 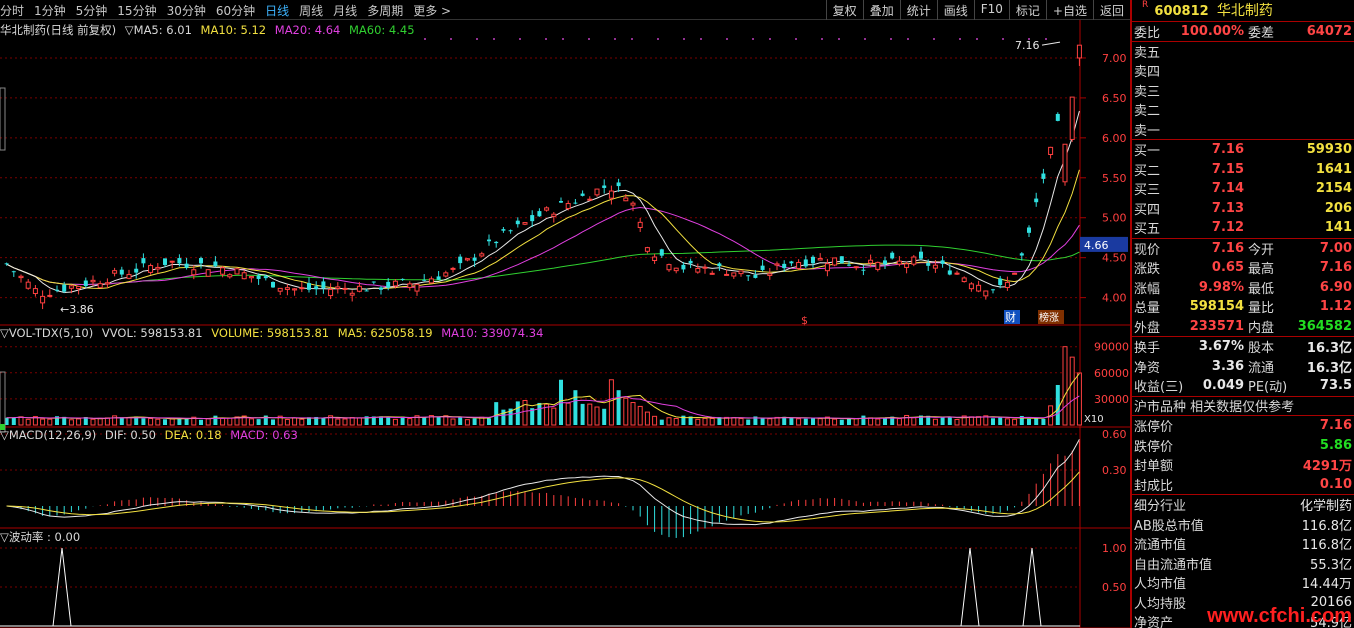 I want to click on ask-label: 卖四, so click(x=1147, y=73).